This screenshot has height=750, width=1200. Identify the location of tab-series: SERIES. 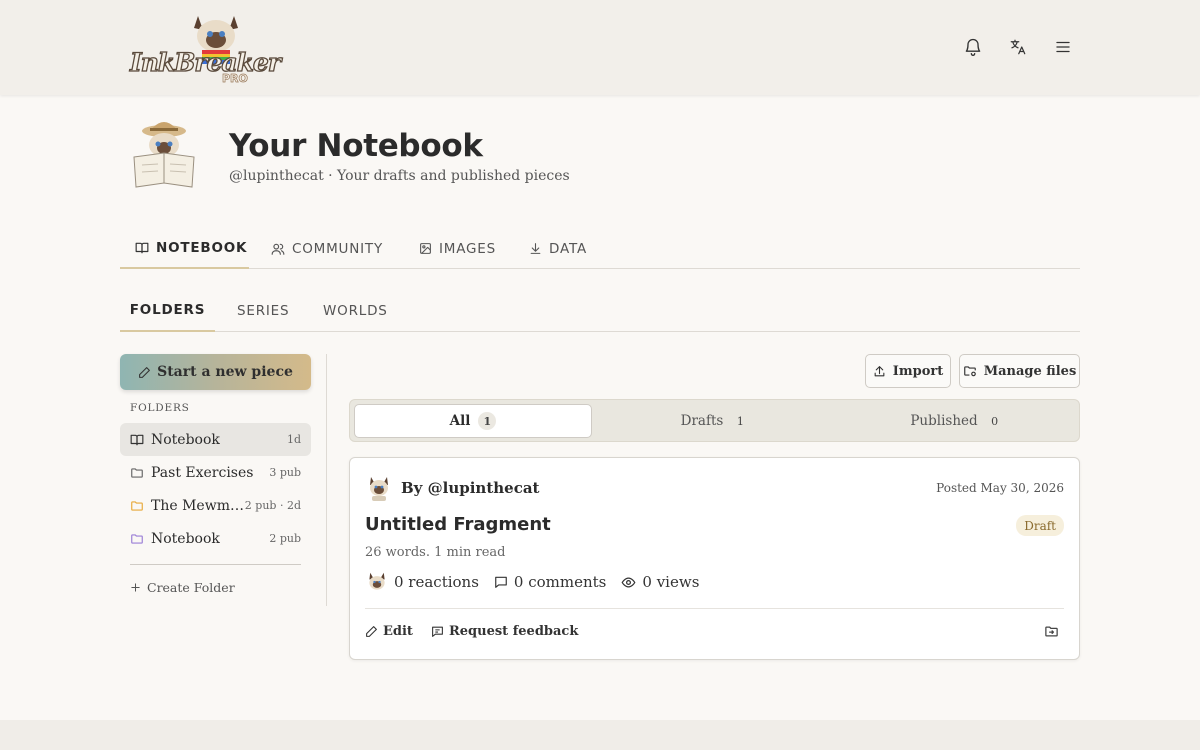
(263, 311).